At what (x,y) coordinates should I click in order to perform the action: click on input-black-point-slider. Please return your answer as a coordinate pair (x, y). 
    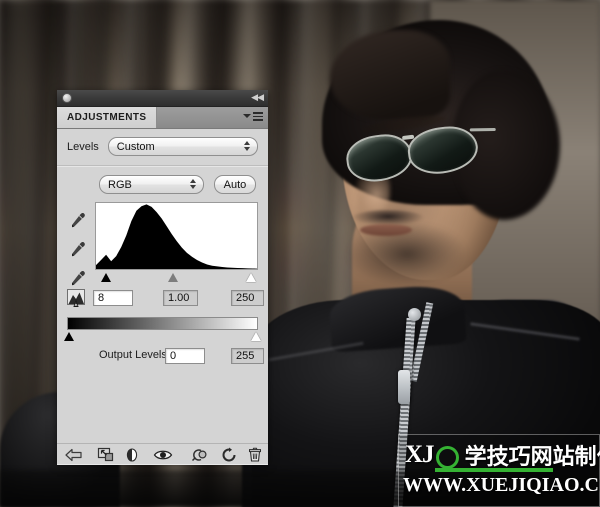
    Looking at the image, I should click on (106, 277).